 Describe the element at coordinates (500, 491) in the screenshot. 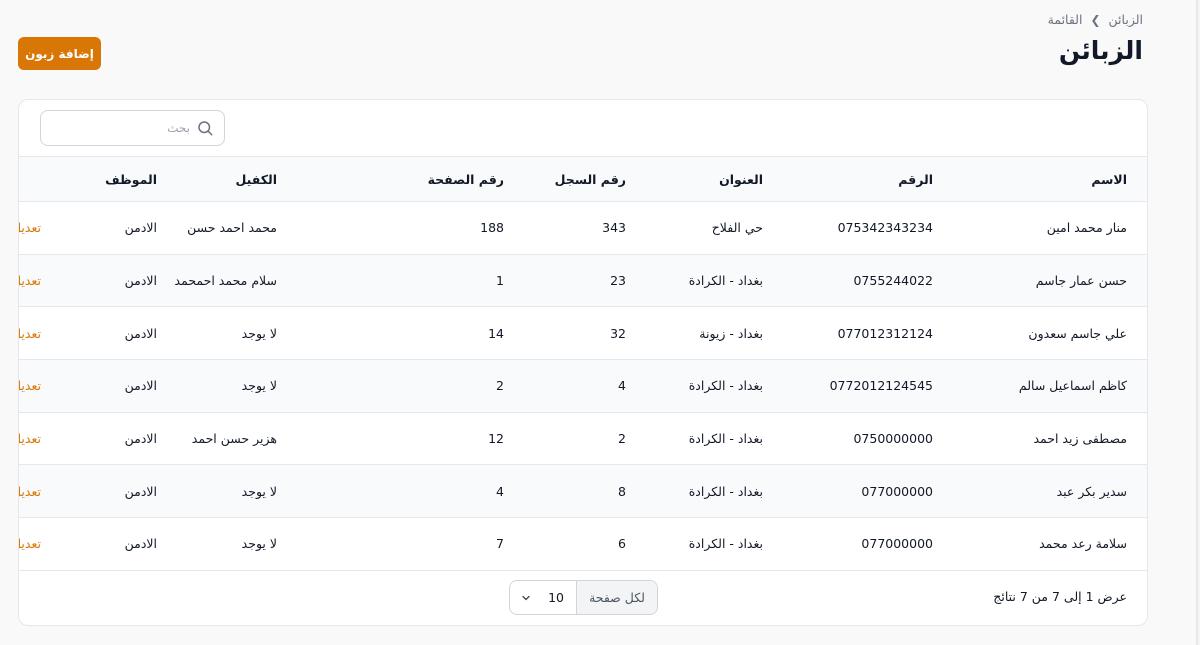

I see `cell-page-no: 4` at that location.